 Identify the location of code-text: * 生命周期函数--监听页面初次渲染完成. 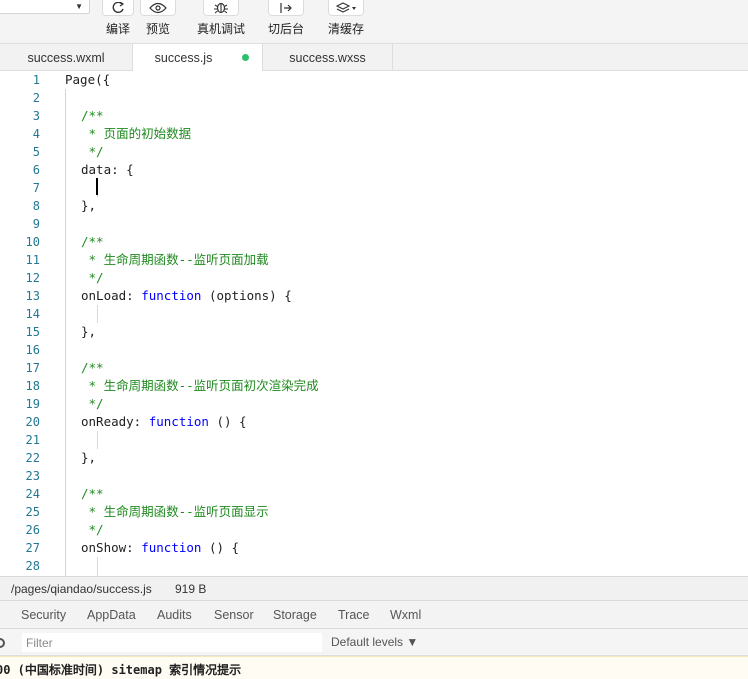
(200, 386).